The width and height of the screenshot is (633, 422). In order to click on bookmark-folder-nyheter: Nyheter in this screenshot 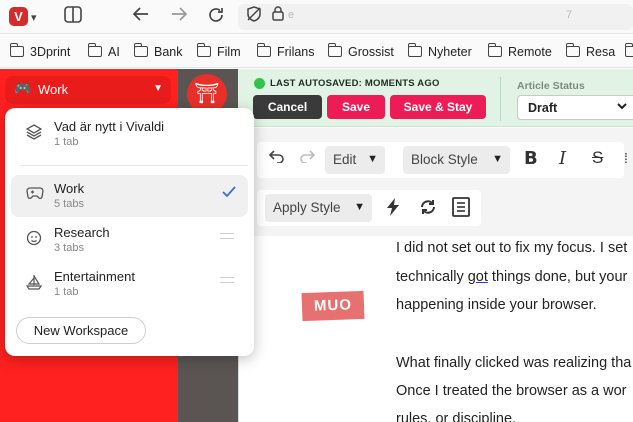, I will do `click(439, 51)`.